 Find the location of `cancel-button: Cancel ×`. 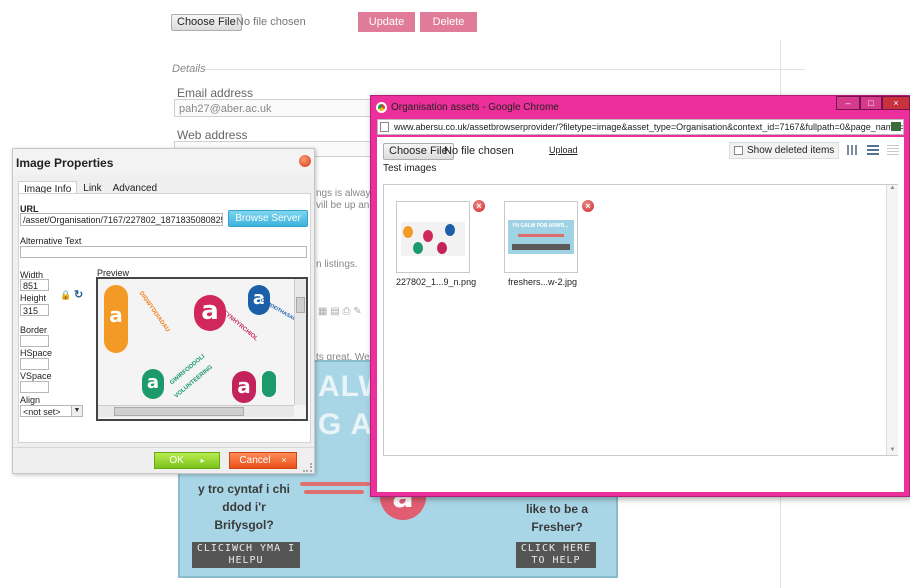

cancel-button: Cancel × is located at coordinates (263, 460).